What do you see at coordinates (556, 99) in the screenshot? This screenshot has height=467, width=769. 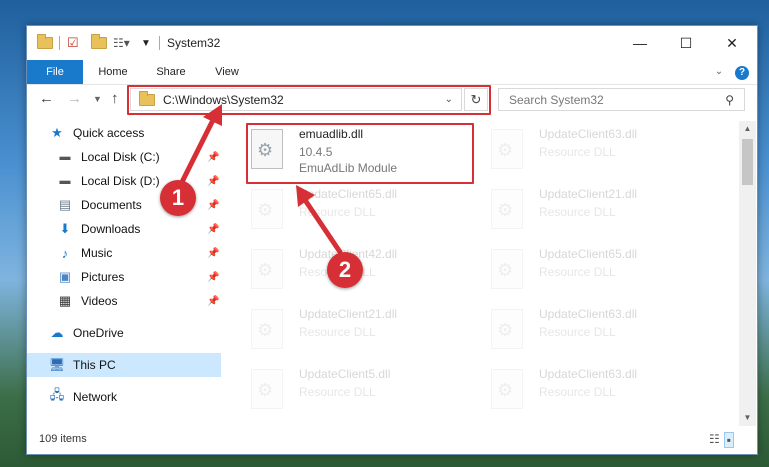 I see `search-placeholder: Search System32` at bounding box center [556, 99].